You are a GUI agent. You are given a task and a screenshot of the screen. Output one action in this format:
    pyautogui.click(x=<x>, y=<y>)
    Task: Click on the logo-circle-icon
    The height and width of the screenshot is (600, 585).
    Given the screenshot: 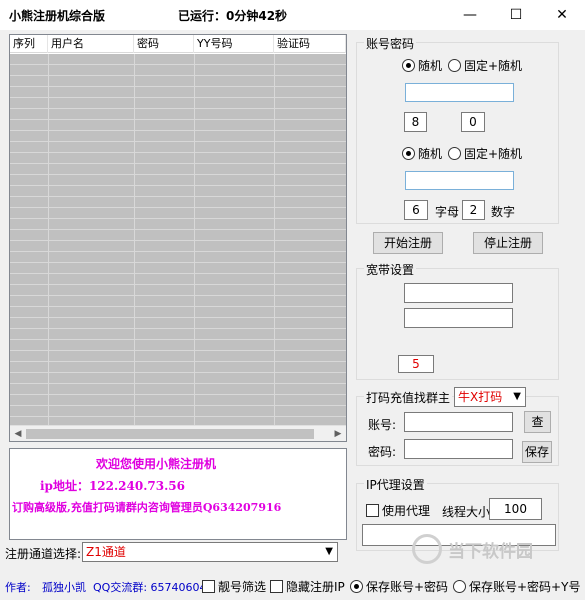 What is the action you would take?
    pyautogui.click(x=427, y=549)
    